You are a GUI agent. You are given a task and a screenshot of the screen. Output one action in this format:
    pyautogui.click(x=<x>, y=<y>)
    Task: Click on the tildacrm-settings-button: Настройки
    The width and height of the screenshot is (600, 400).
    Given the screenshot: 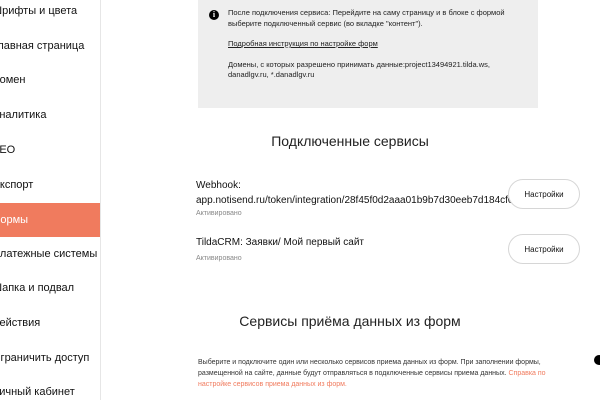 What is the action you would take?
    pyautogui.click(x=544, y=249)
    